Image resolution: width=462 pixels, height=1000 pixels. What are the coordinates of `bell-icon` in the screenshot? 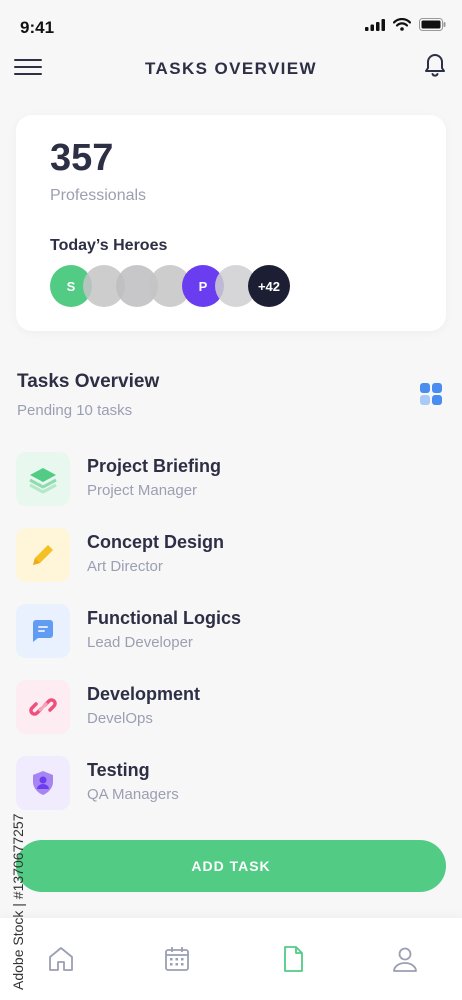 It's located at (435, 65).